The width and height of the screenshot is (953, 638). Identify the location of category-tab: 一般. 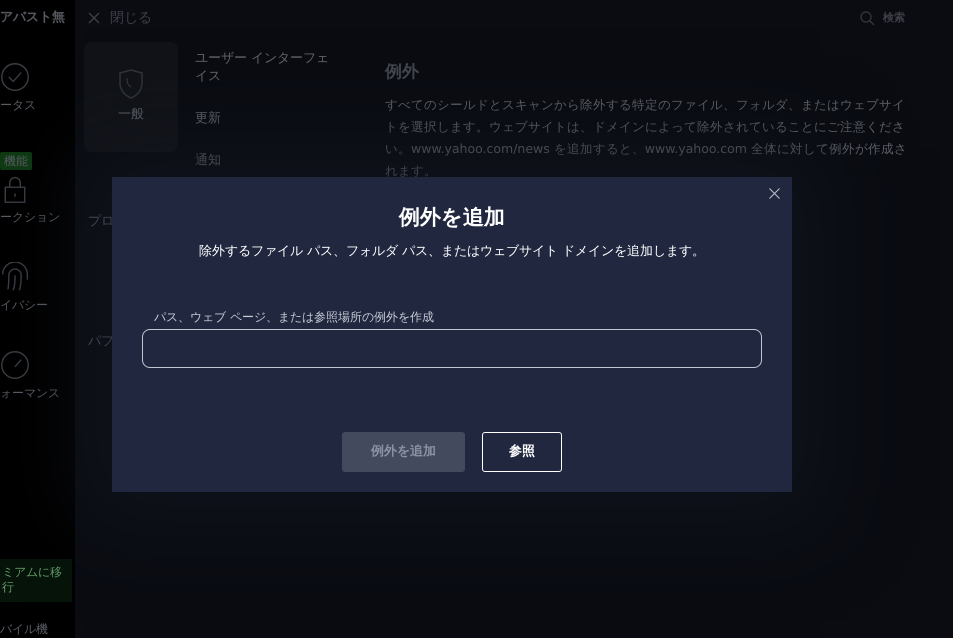
(131, 97).